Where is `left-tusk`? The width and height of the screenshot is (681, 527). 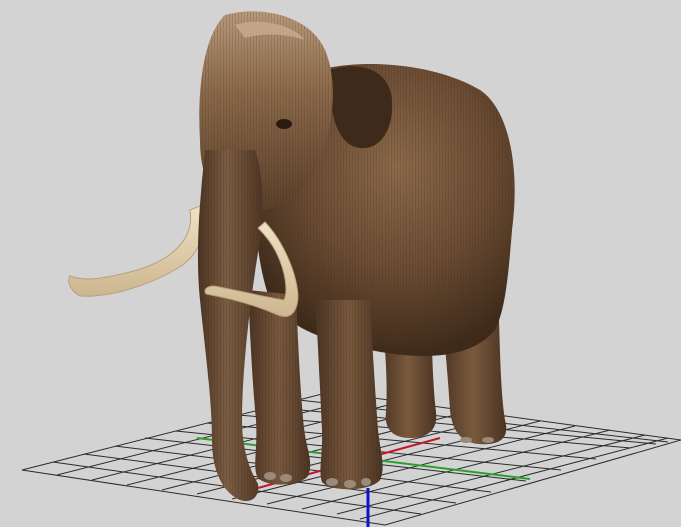
left-tusk is located at coordinates (136, 250).